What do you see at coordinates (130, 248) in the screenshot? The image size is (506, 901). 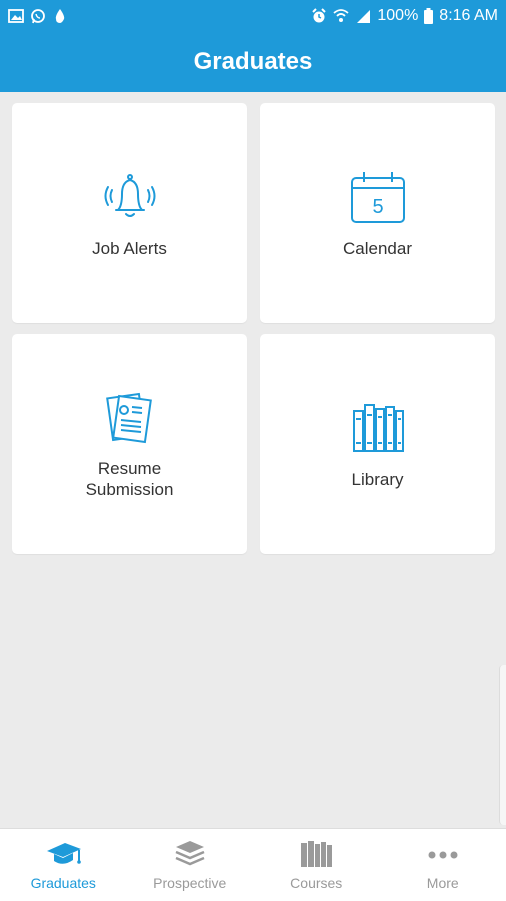 I see `job-alerts-label: Job Alerts` at bounding box center [130, 248].